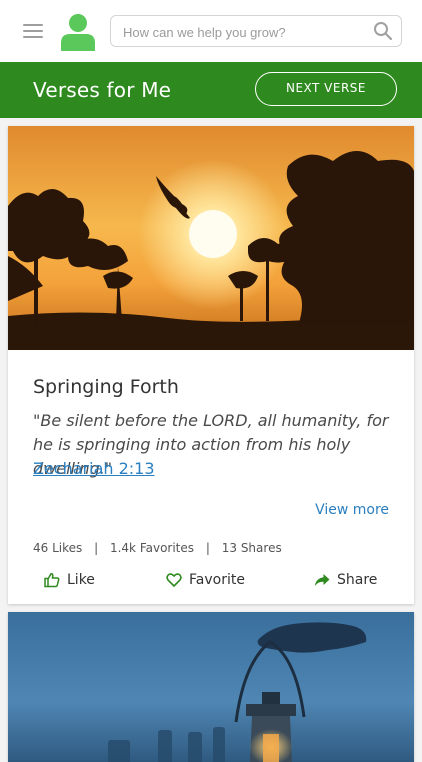 Image resolution: width=422 pixels, height=762 pixels. I want to click on thumbs-up-icon, so click(52, 580).